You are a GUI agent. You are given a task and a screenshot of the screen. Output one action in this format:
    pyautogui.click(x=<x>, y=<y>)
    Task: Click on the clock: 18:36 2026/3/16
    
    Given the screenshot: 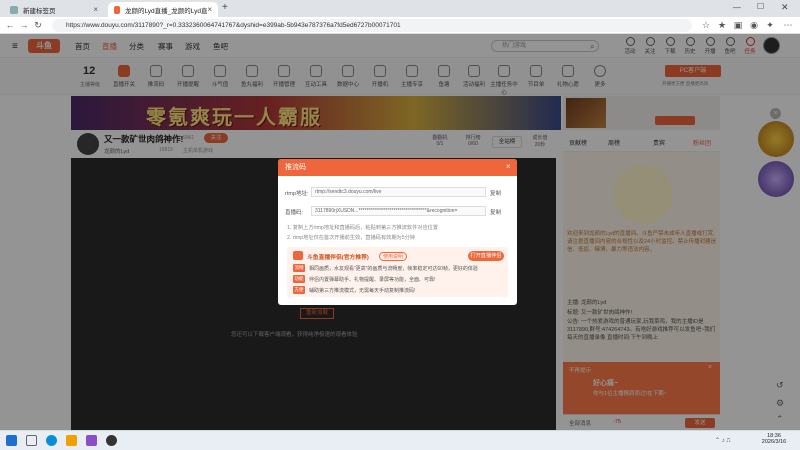 What is the action you would take?
    pyautogui.click(x=774, y=439)
    